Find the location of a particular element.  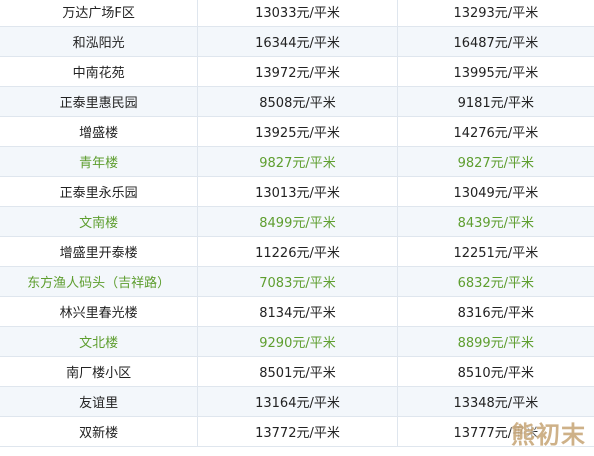

table-row: 双新楼 13772元/平米 13777元/平米 is located at coordinates (297, 432).